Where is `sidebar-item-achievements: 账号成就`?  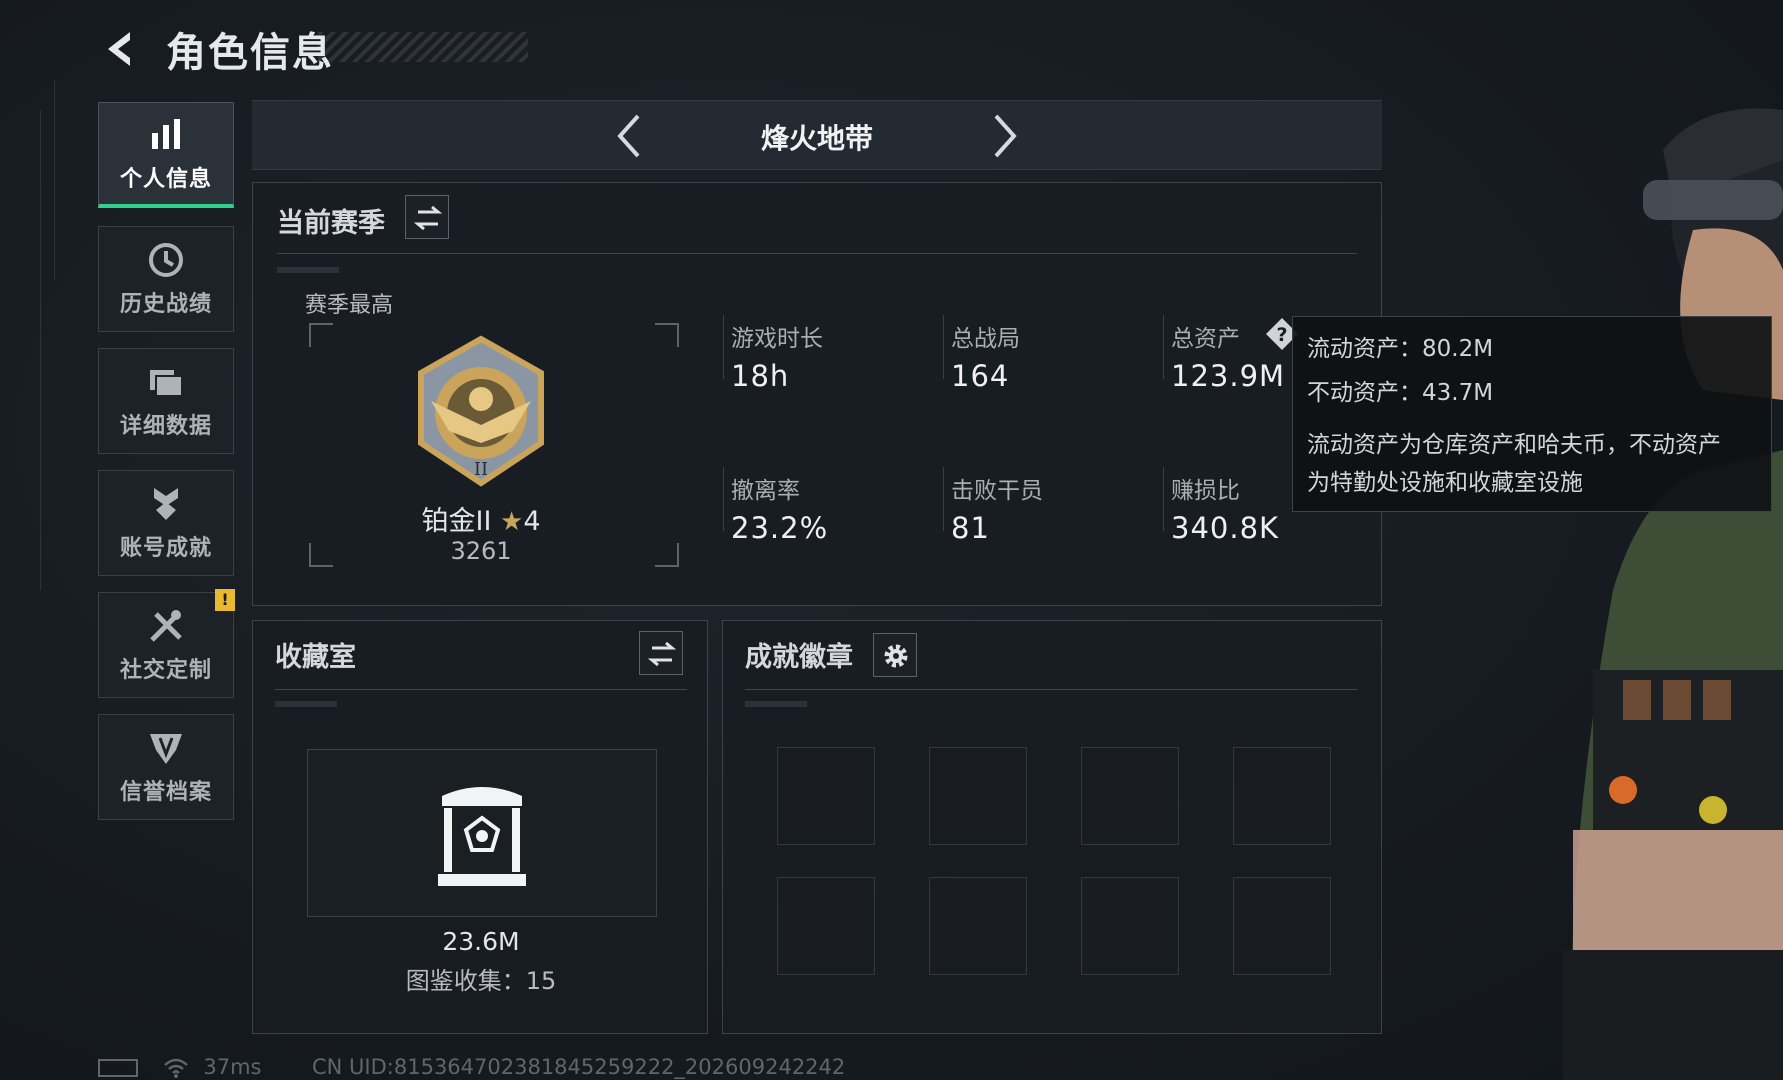 sidebar-item-achievements: 账号成就 is located at coordinates (166, 523).